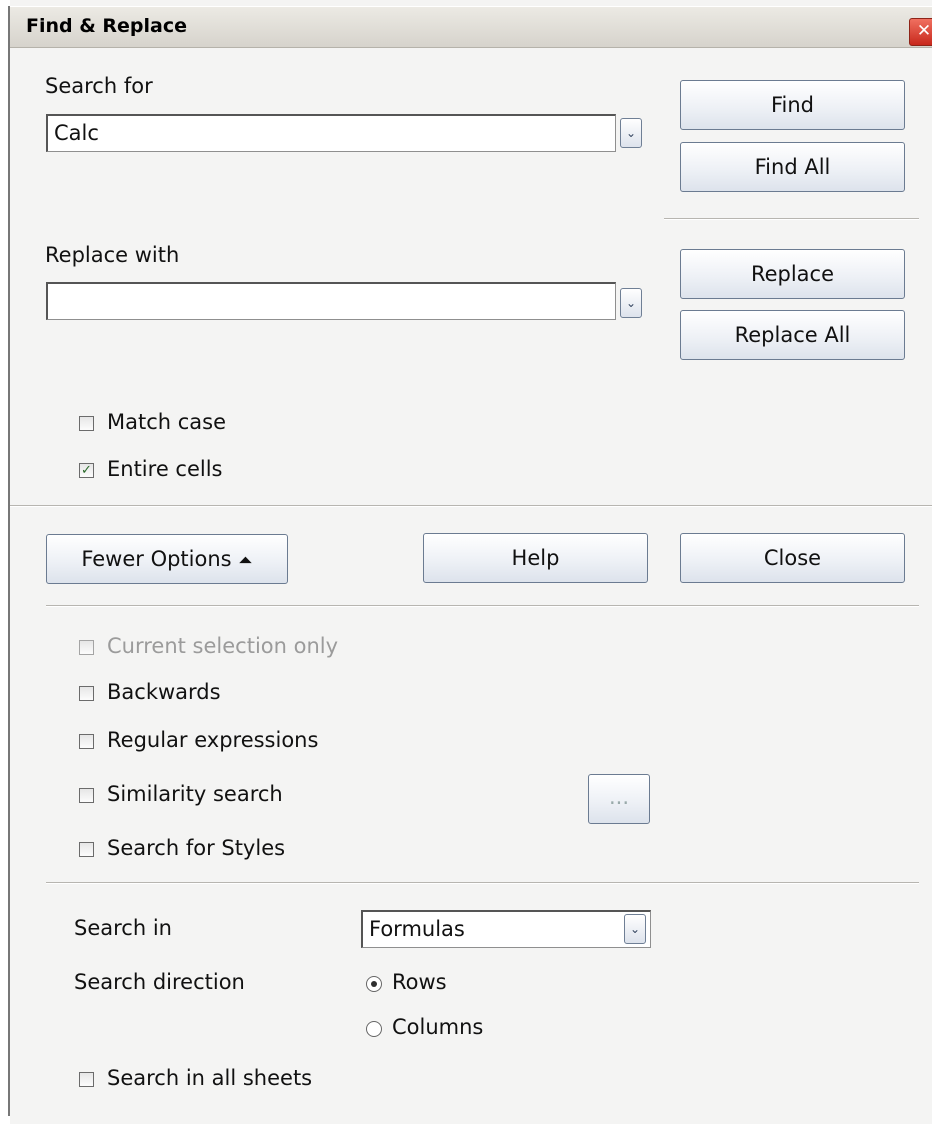 This screenshot has width=932, height=1124. Describe the element at coordinates (159, 982) in the screenshot. I see `search-direction-label: Search direction` at that location.